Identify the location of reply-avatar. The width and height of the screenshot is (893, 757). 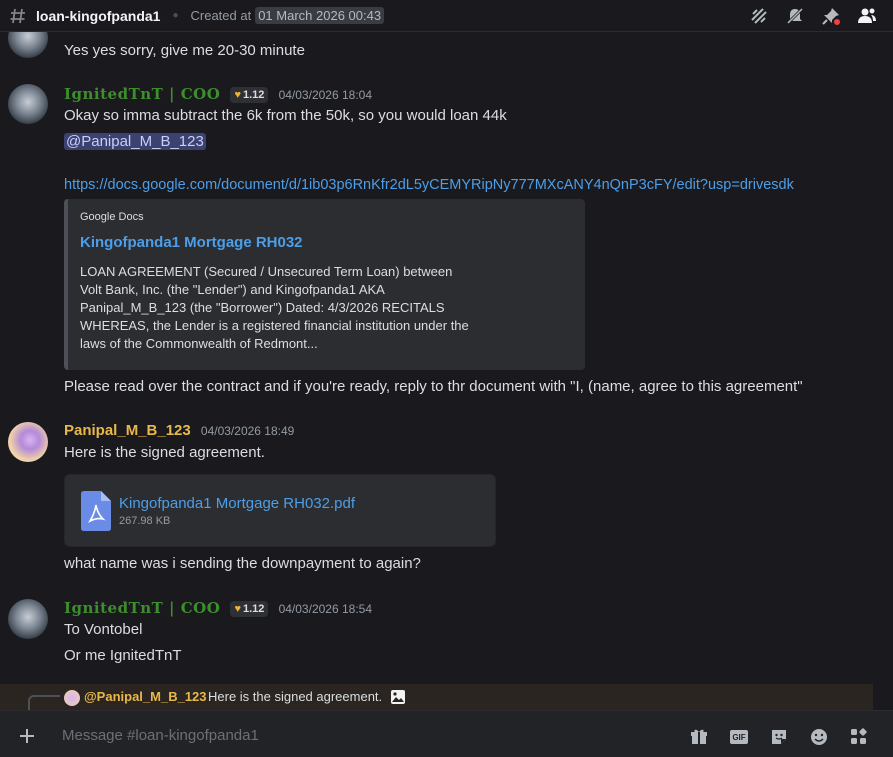
(72, 698).